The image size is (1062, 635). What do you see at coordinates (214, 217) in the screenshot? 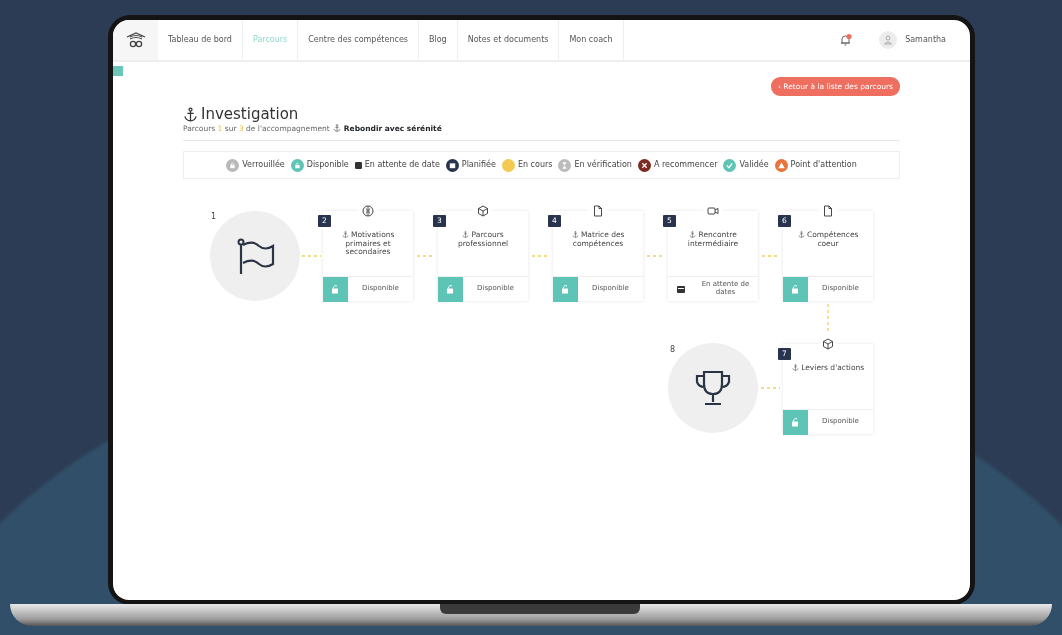
I see `step-number: 1` at bounding box center [214, 217].